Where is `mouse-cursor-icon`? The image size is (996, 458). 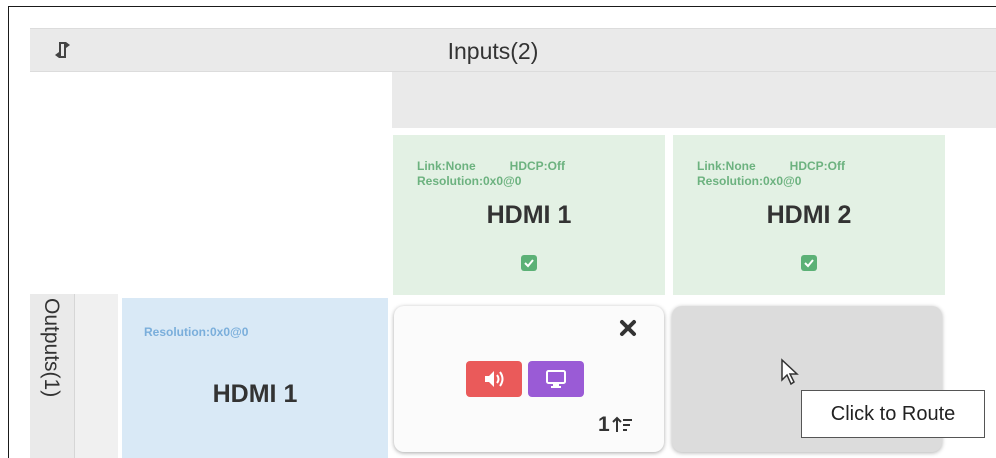 mouse-cursor-icon is located at coordinates (791, 373).